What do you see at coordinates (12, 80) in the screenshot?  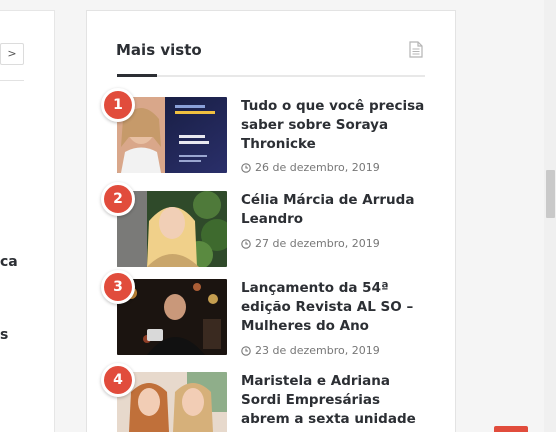 I see `left-divider` at bounding box center [12, 80].